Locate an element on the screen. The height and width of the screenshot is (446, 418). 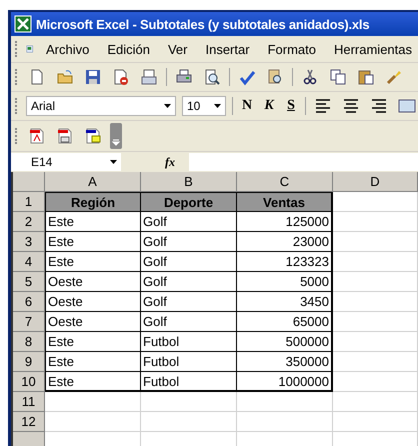
column-title-cell: Ventas is located at coordinates (285, 202).